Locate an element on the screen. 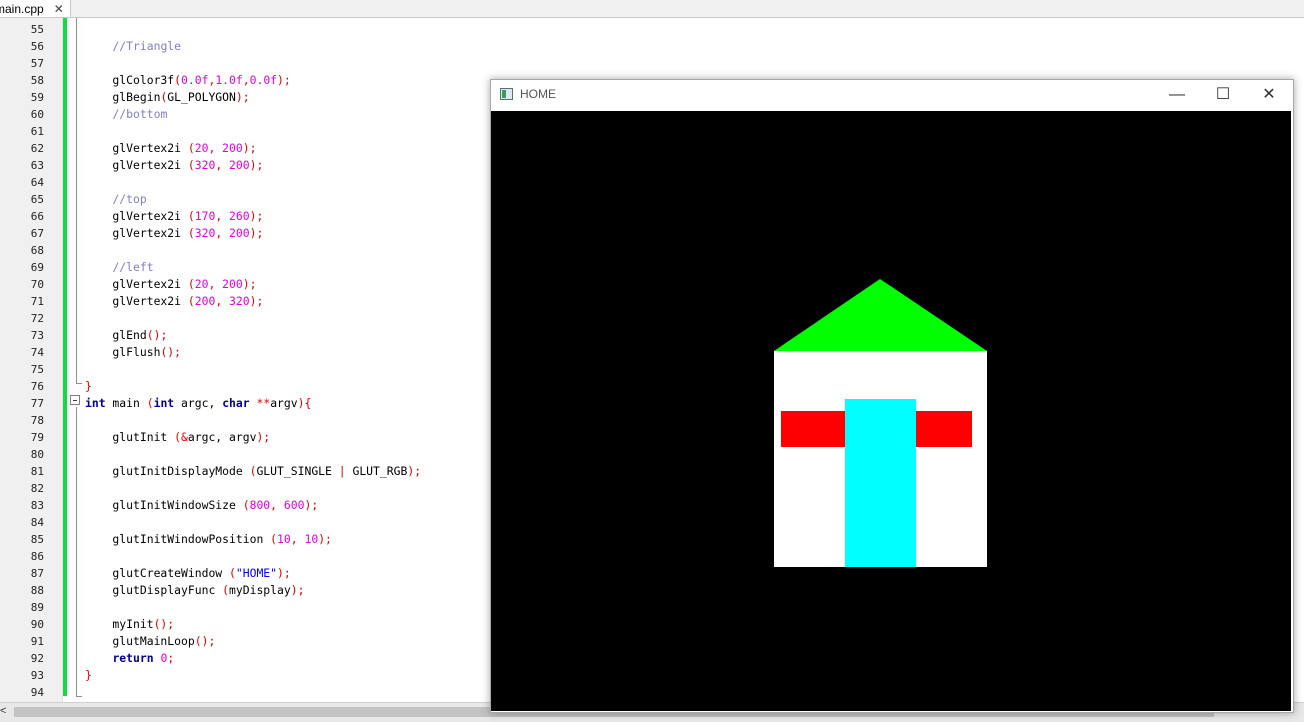 Image resolution: width=1304 pixels, height=722 pixels. code-text: } is located at coordinates (88, 675).